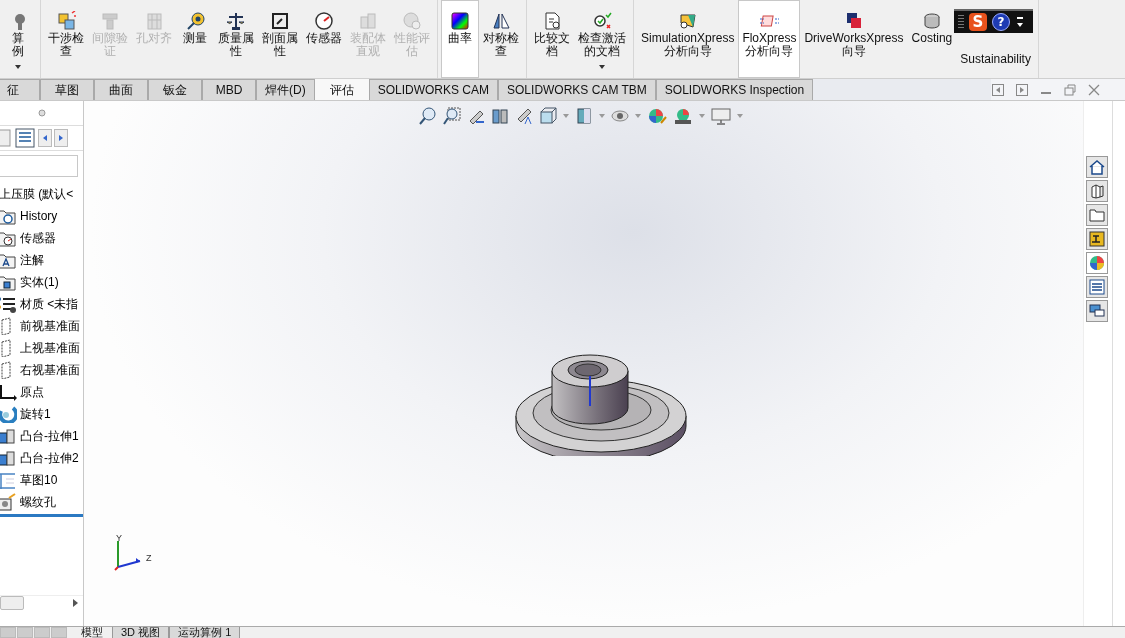 This screenshot has height=638, width=1125. I want to click on tree-item: 注解, so click(32, 260).